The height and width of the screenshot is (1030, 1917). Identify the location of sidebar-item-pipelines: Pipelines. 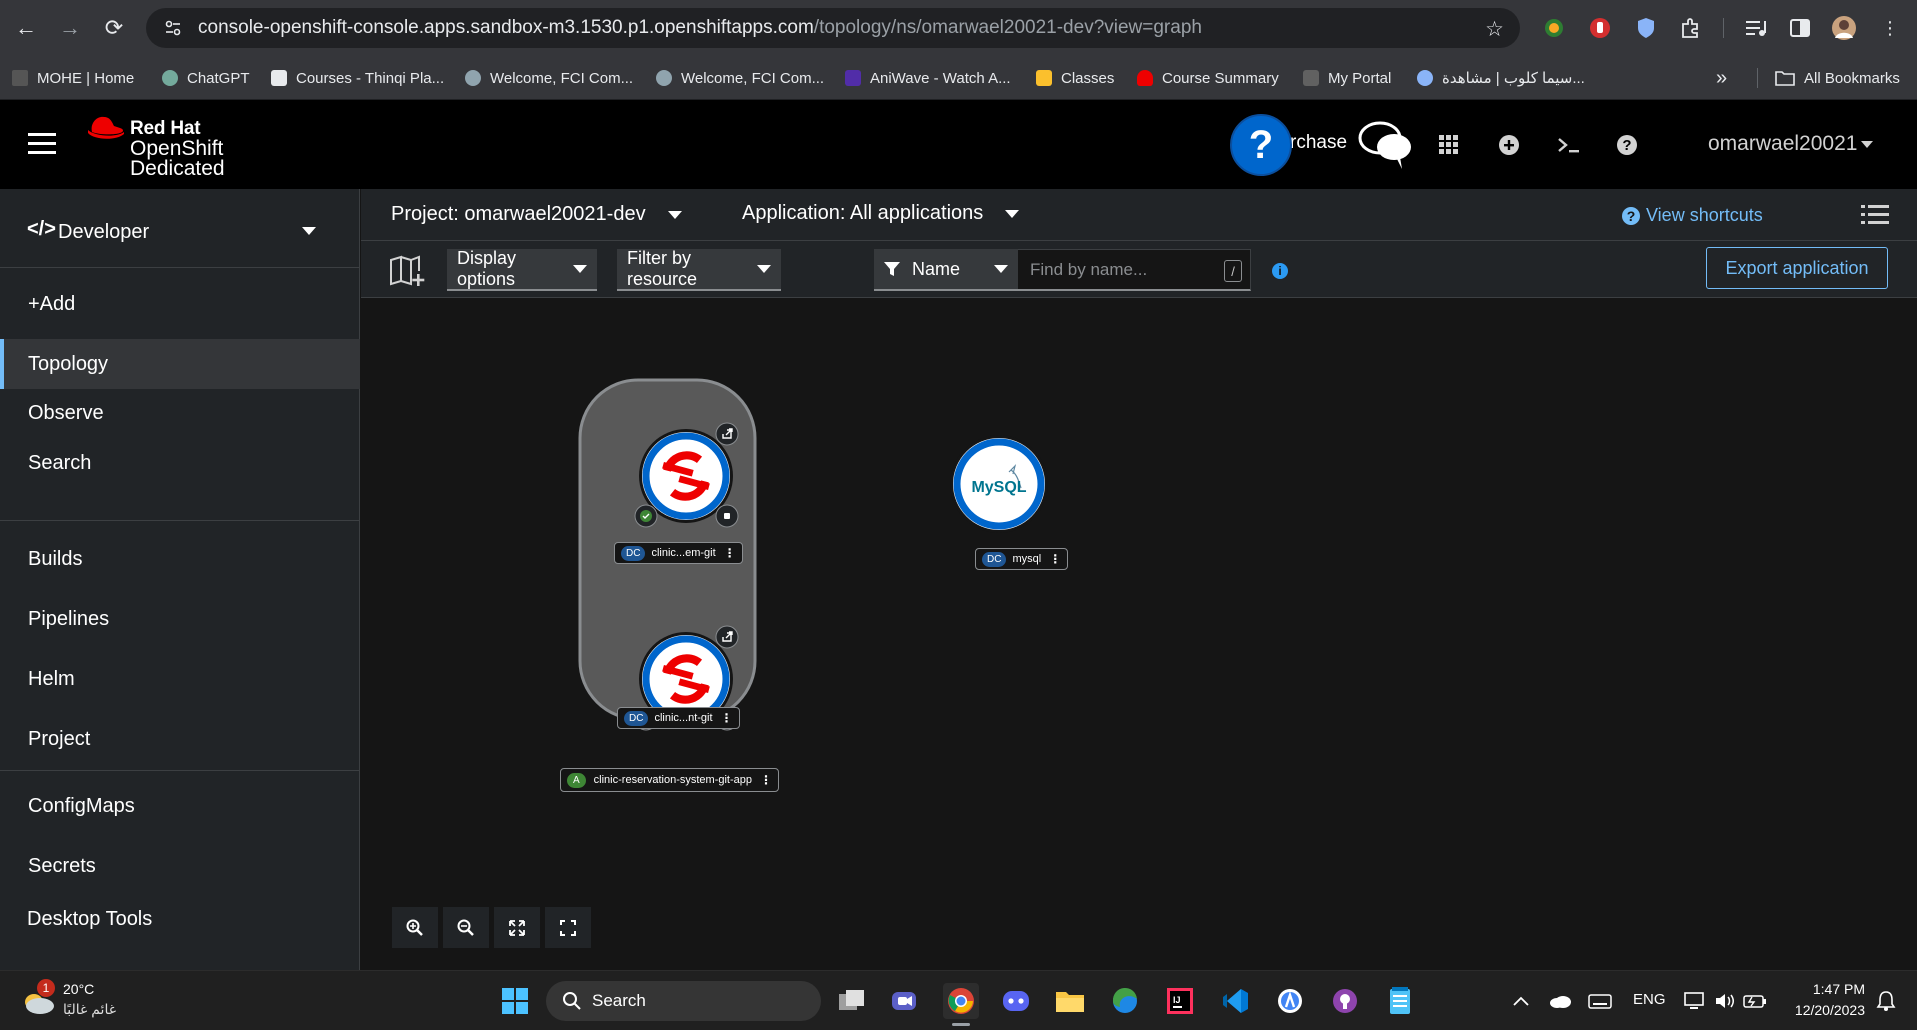
(180, 619).